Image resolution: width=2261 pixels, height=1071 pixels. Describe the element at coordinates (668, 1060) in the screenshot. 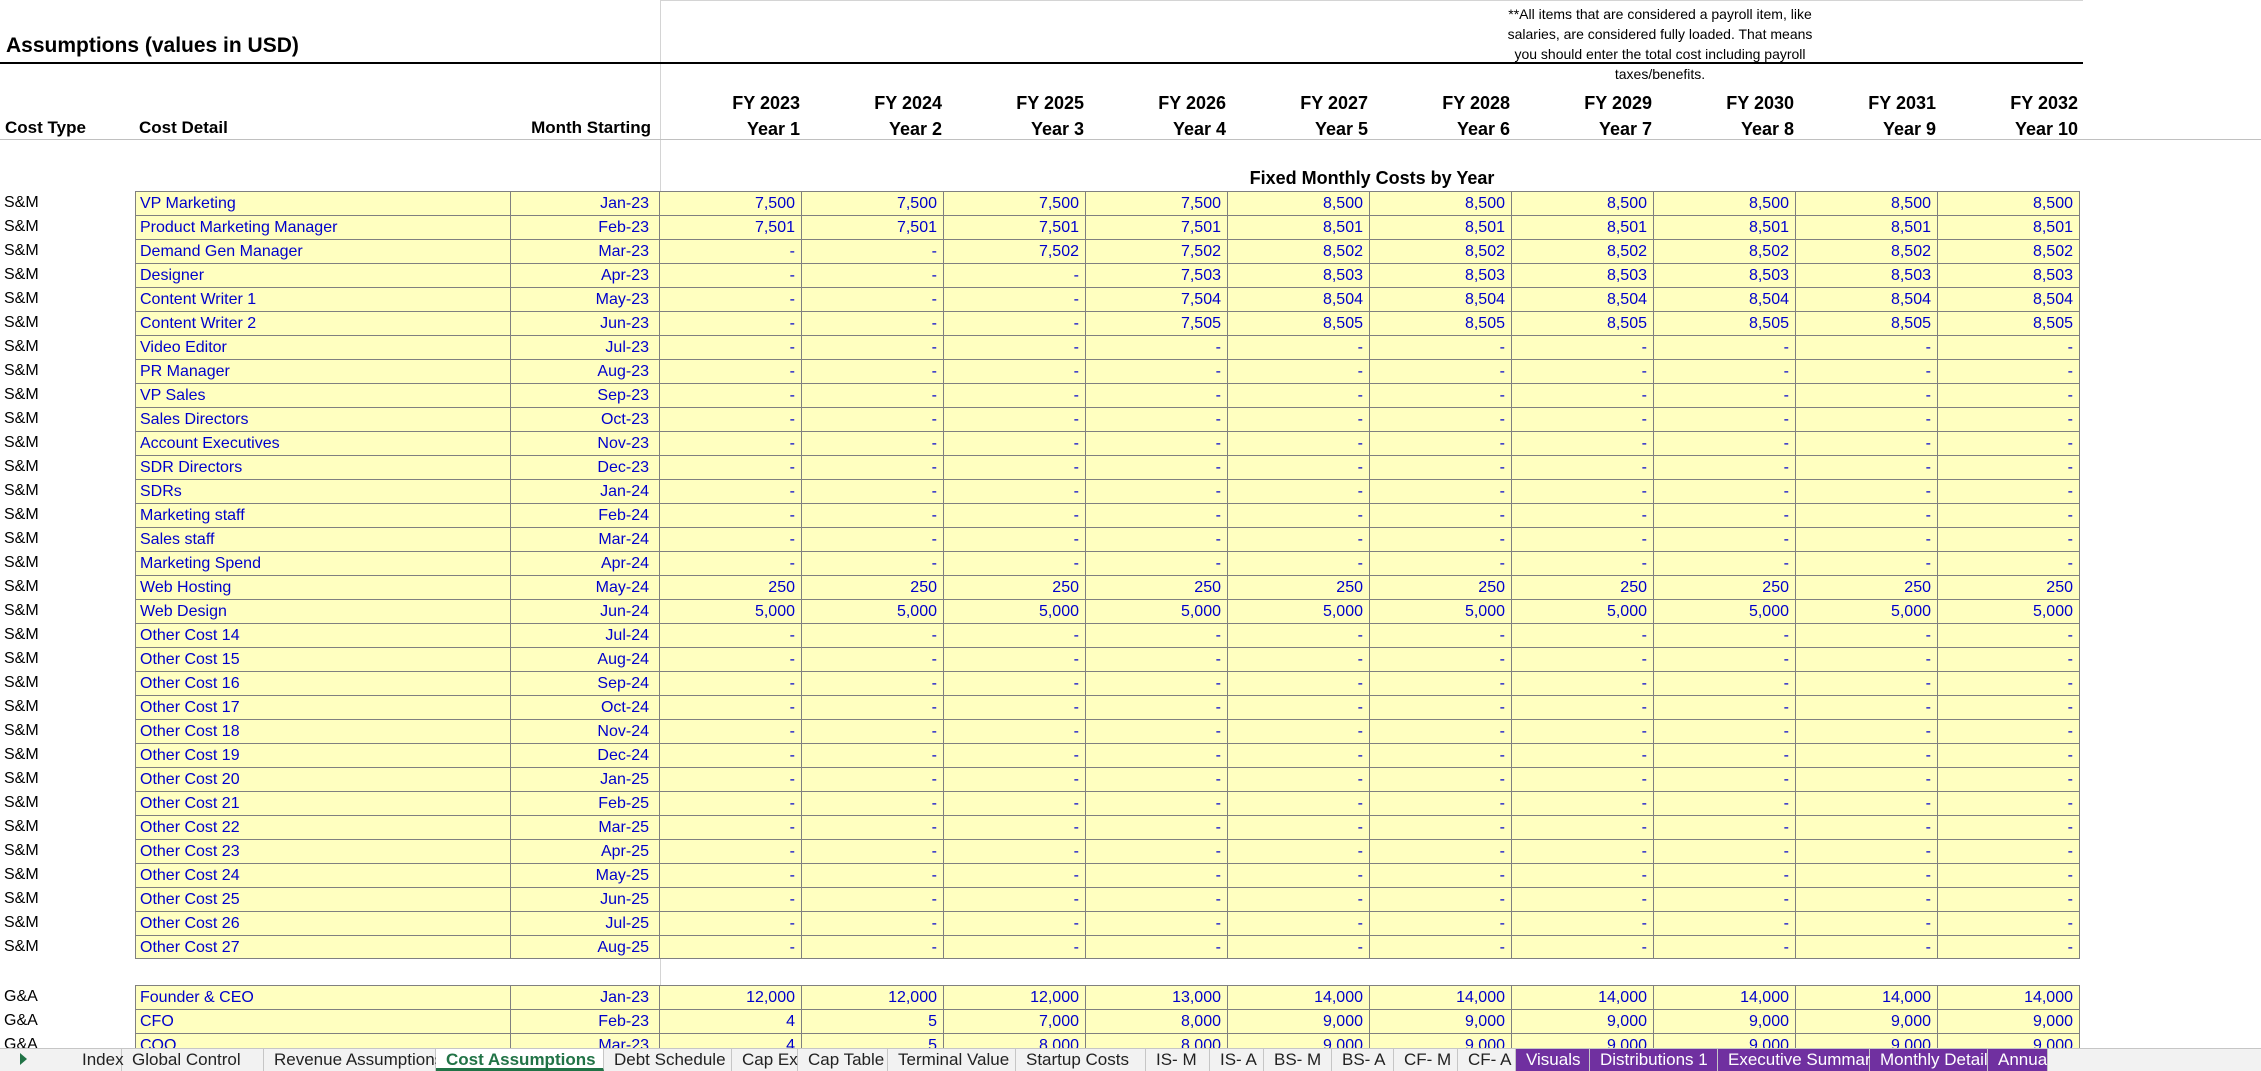

I see `sheet-tab: Debt Schedule` at that location.